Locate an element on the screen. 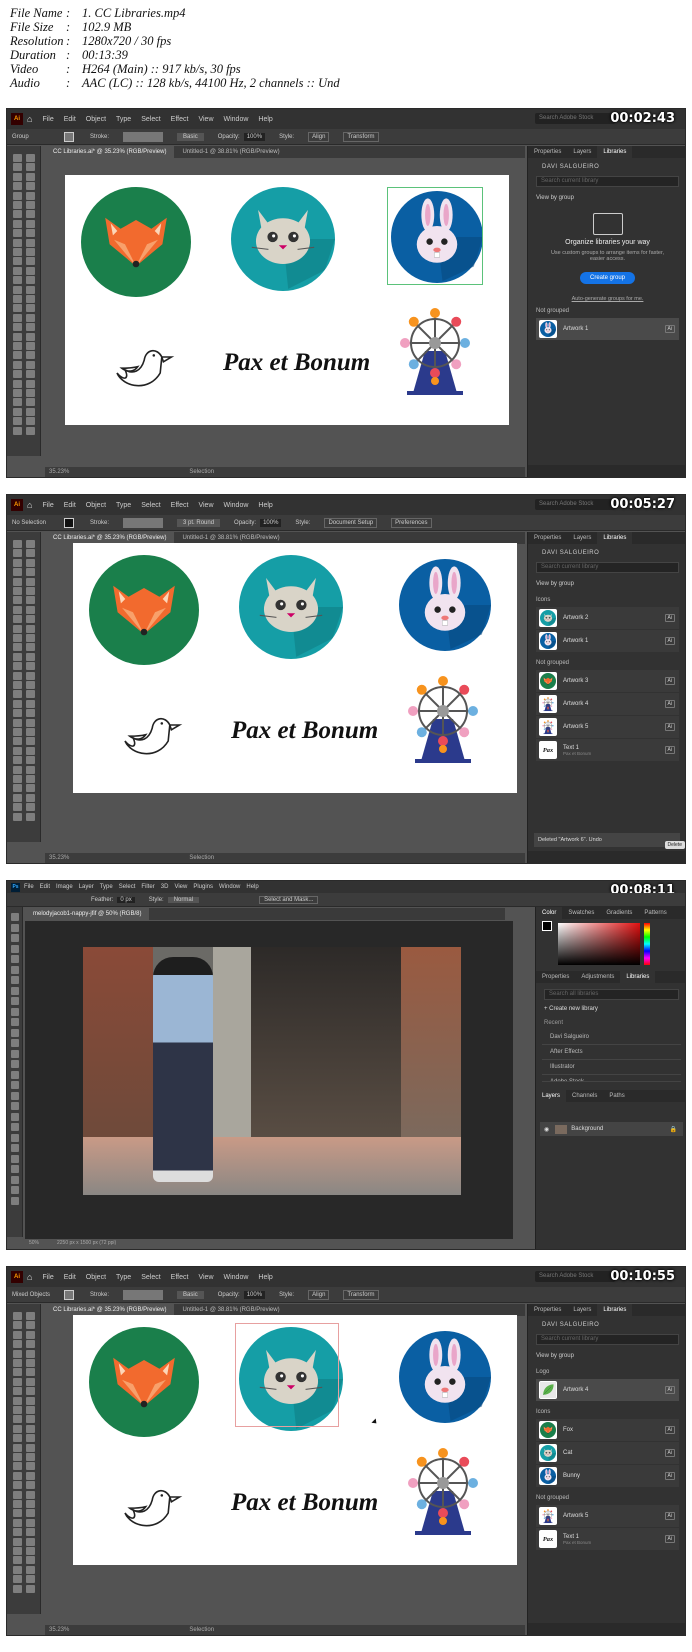 The image size is (692, 1652). create-new-library-button: + Create new library is located at coordinates (610, 1009).